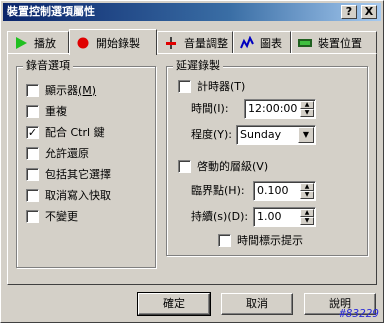  I want to click on tab-device-label: 裝置位置, so click(340, 43).